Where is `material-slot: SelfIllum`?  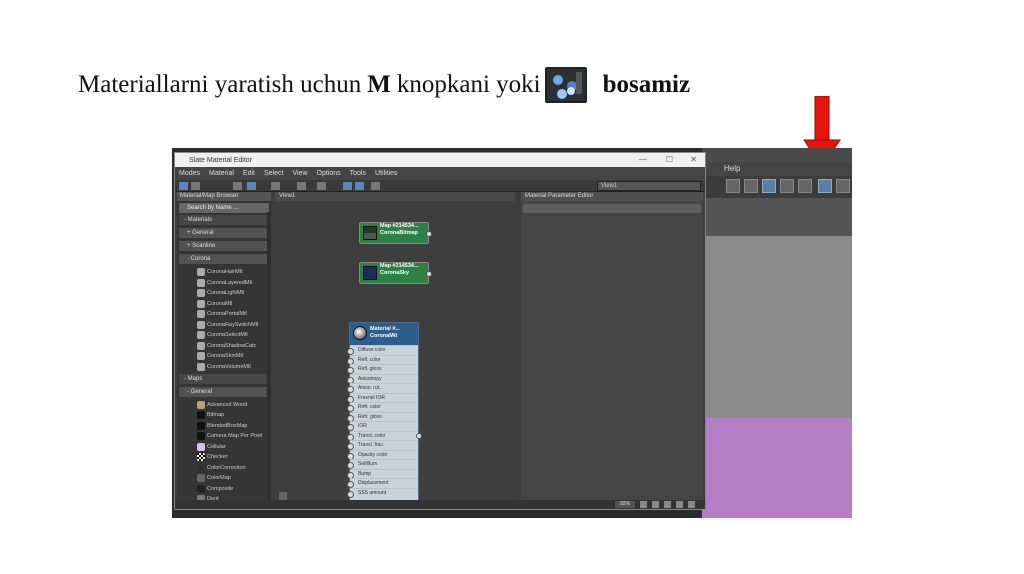 material-slot: SelfIllum is located at coordinates (382, 464).